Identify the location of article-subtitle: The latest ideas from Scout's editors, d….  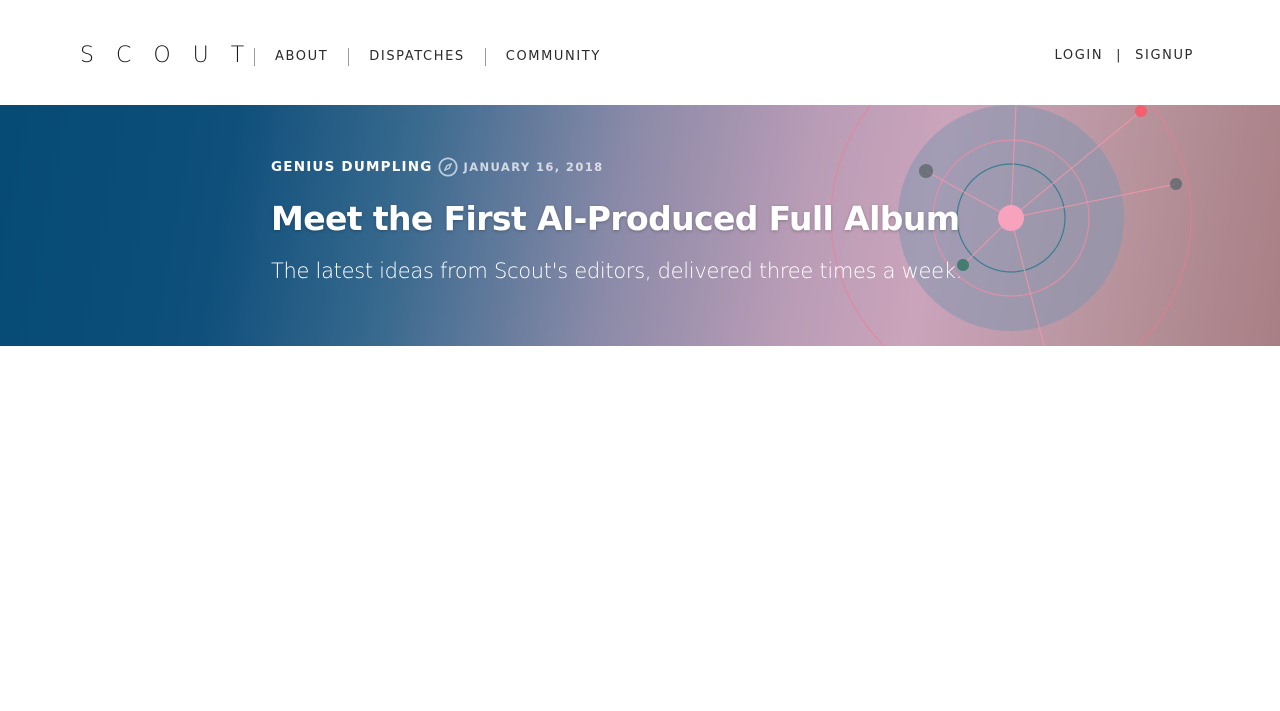
(616, 271).